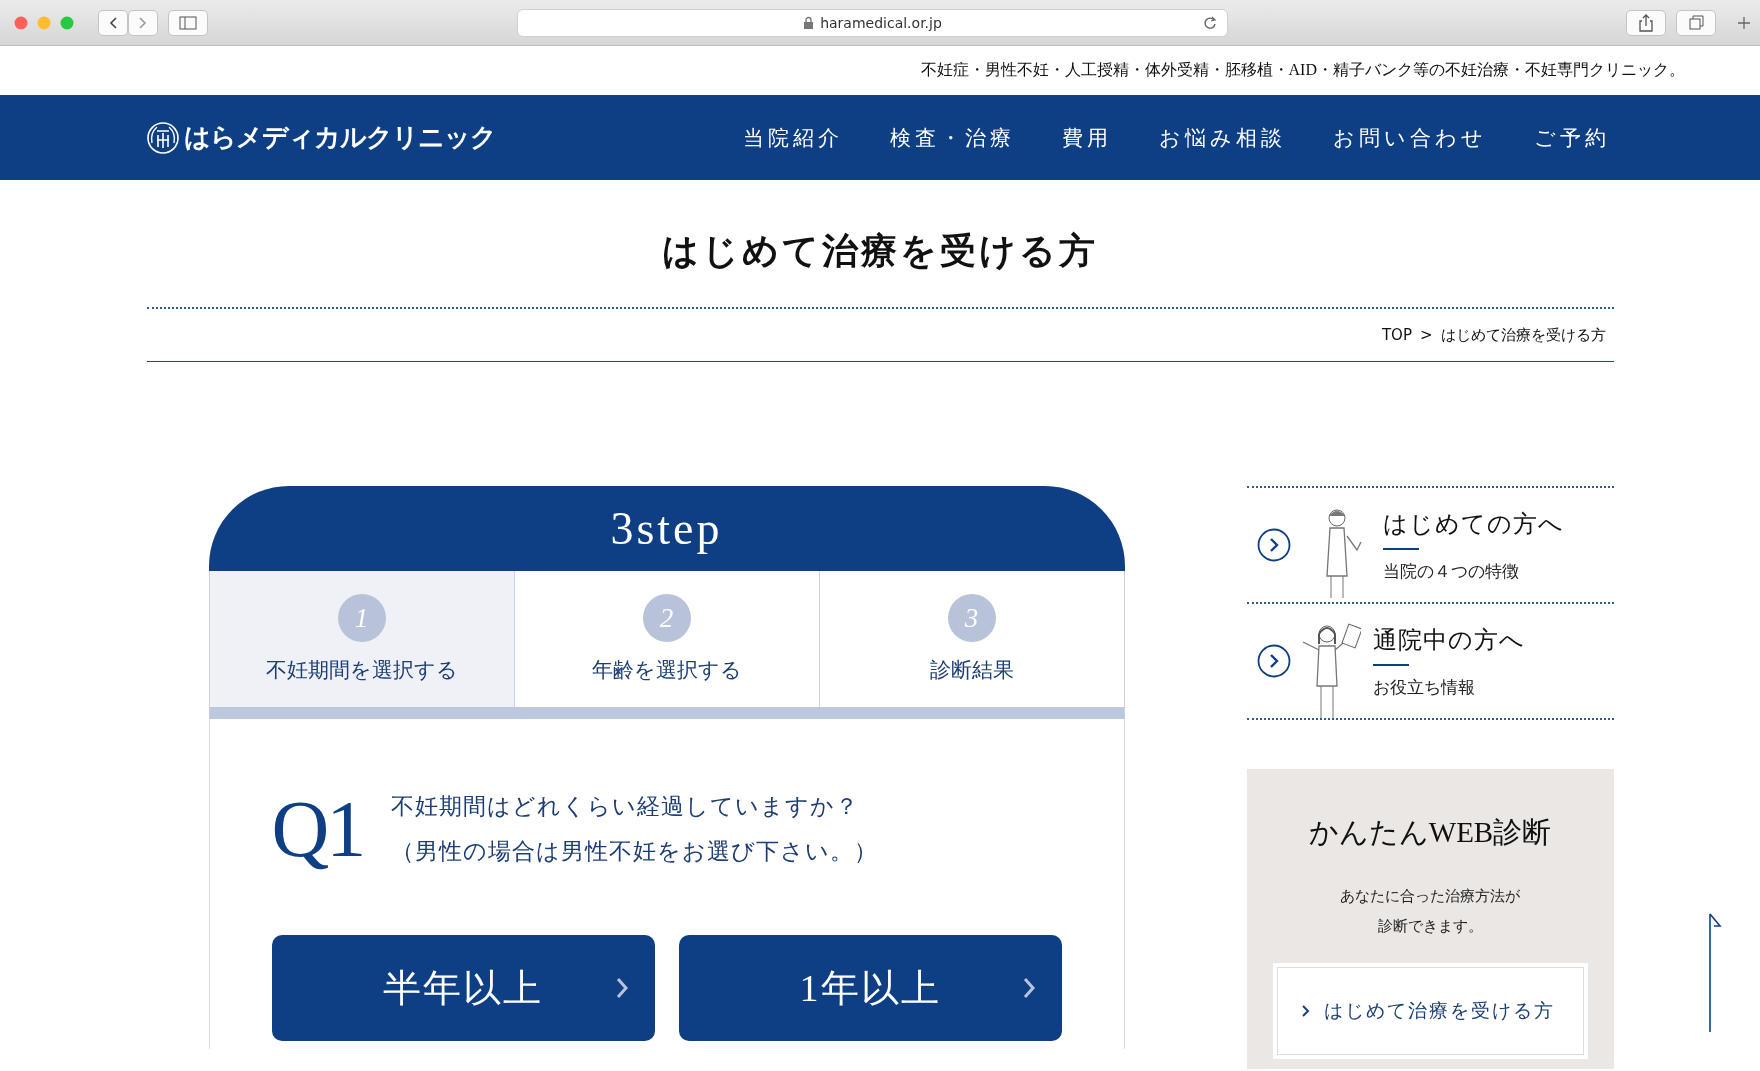  What do you see at coordinates (872, 22) in the screenshot?
I see `address-field: haramedical.or.jp` at bounding box center [872, 22].